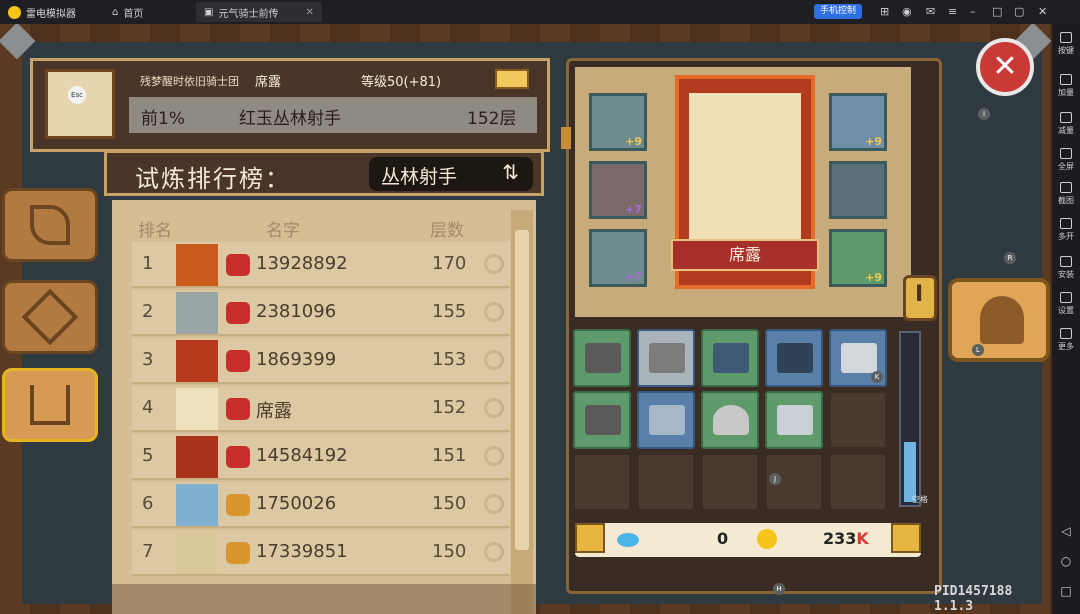 The height and width of the screenshot is (614, 1080). Describe the element at coordinates (1066, 153) in the screenshot. I see `fullscreen-icon` at that location.